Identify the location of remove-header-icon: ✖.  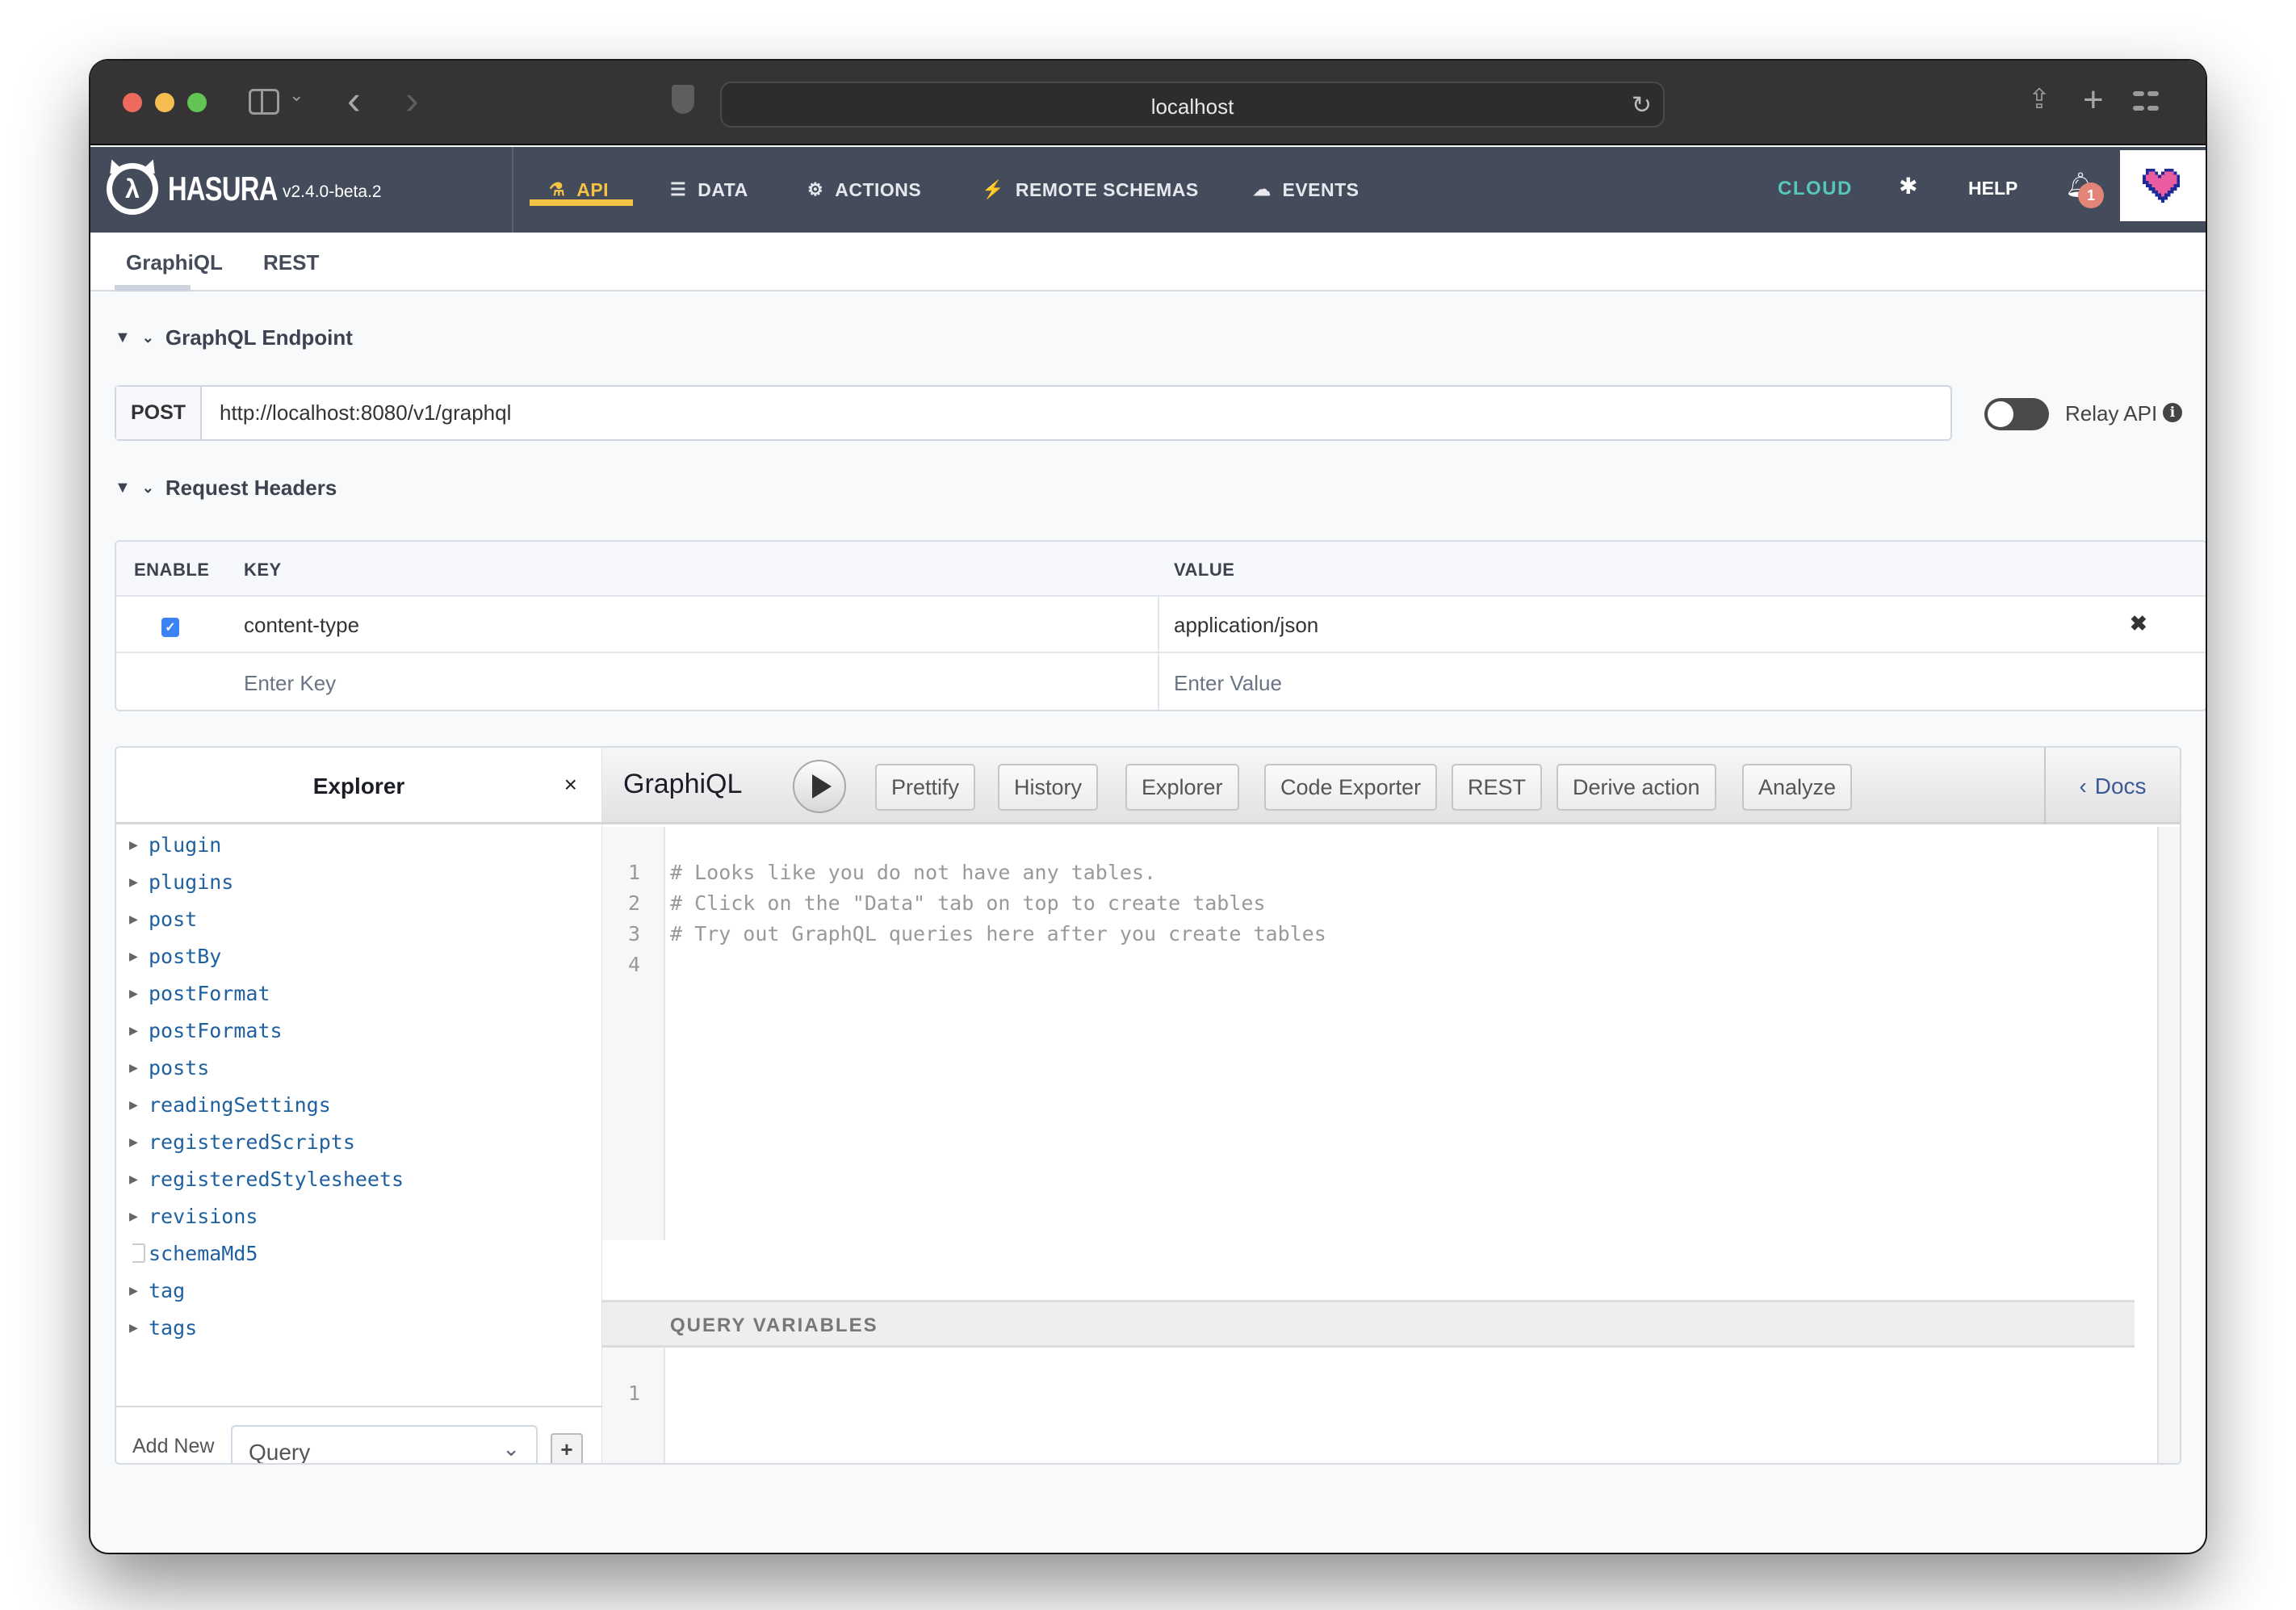
(2138, 623).